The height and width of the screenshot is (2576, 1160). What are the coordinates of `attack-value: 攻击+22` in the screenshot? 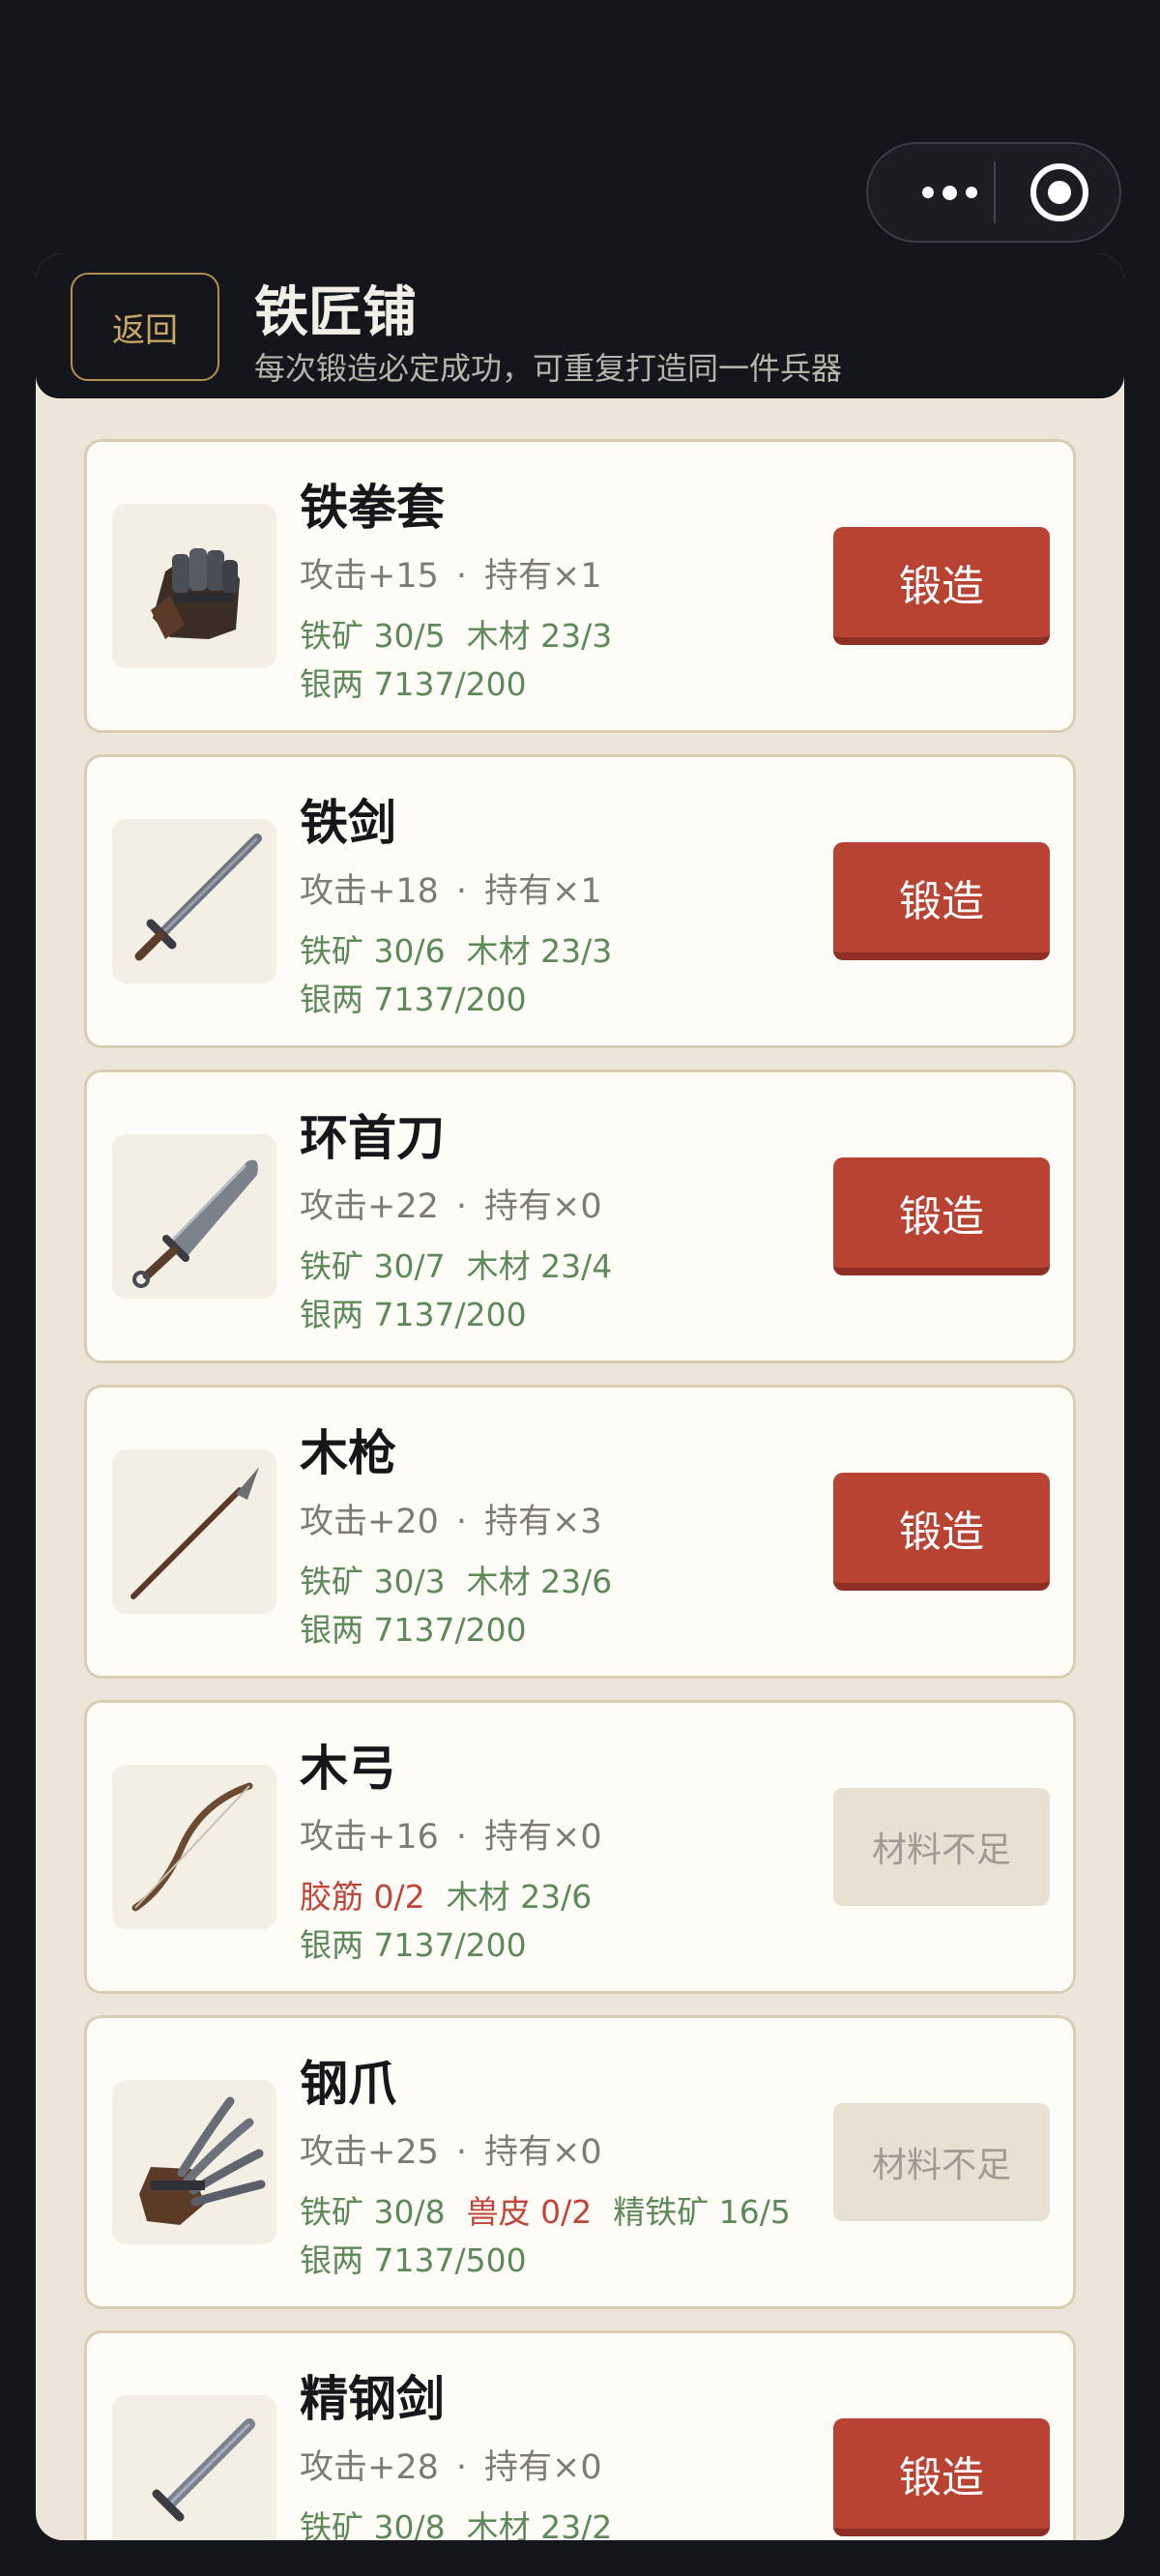 It's located at (369, 1206).